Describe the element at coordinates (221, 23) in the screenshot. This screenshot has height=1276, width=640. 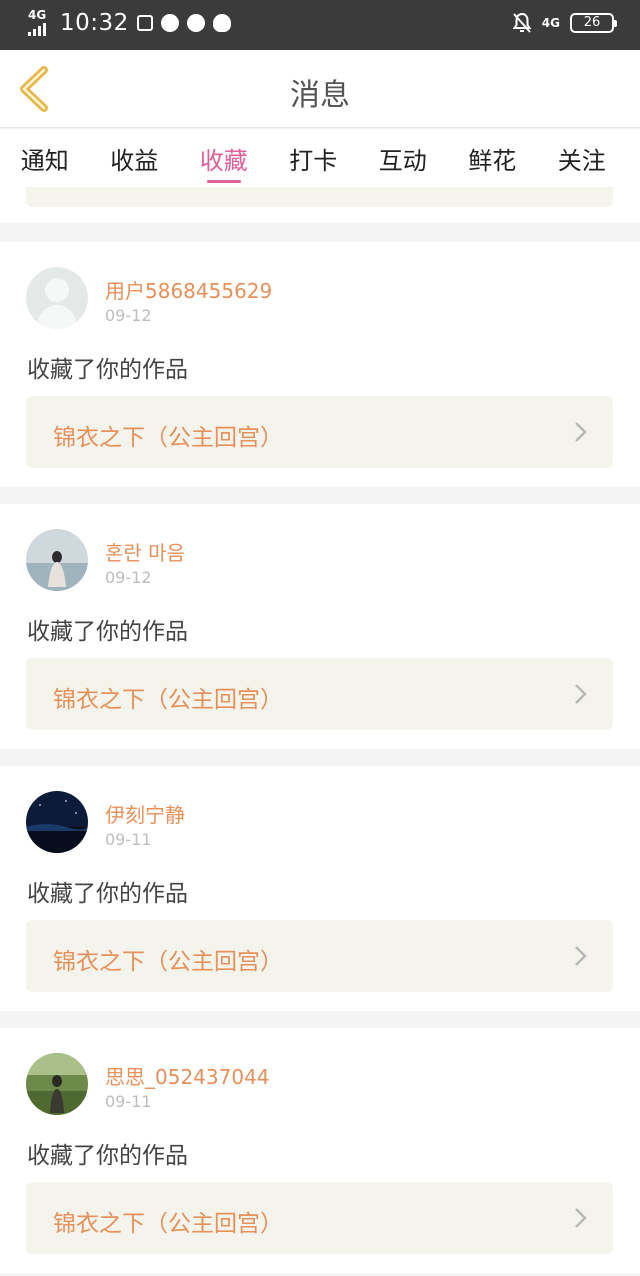
I see `qq-icon` at that location.